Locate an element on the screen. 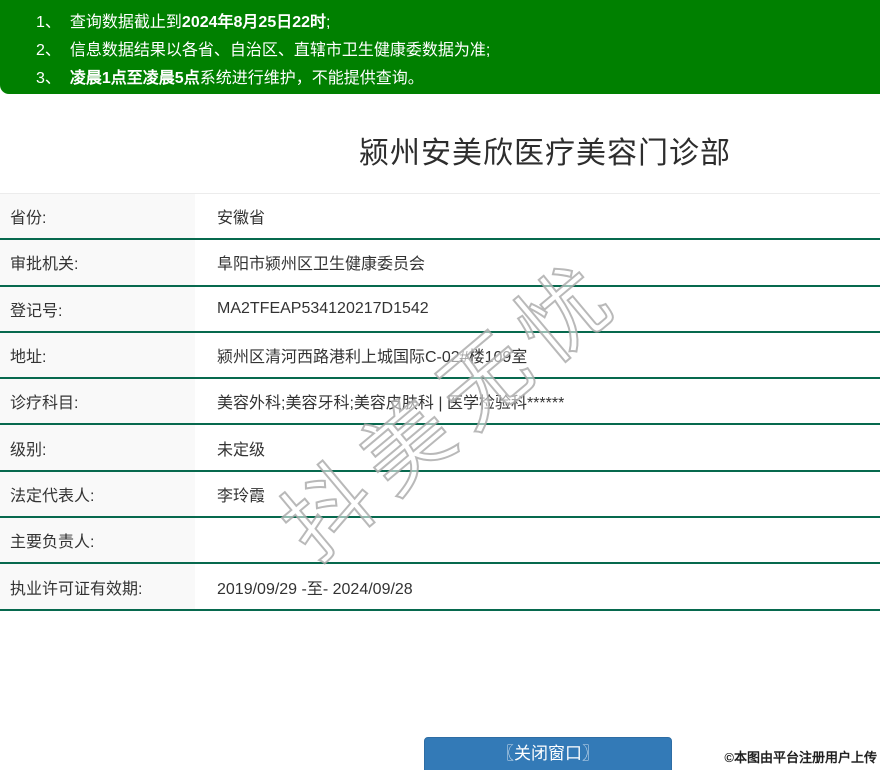  notice-text: ; is located at coordinates (328, 22).